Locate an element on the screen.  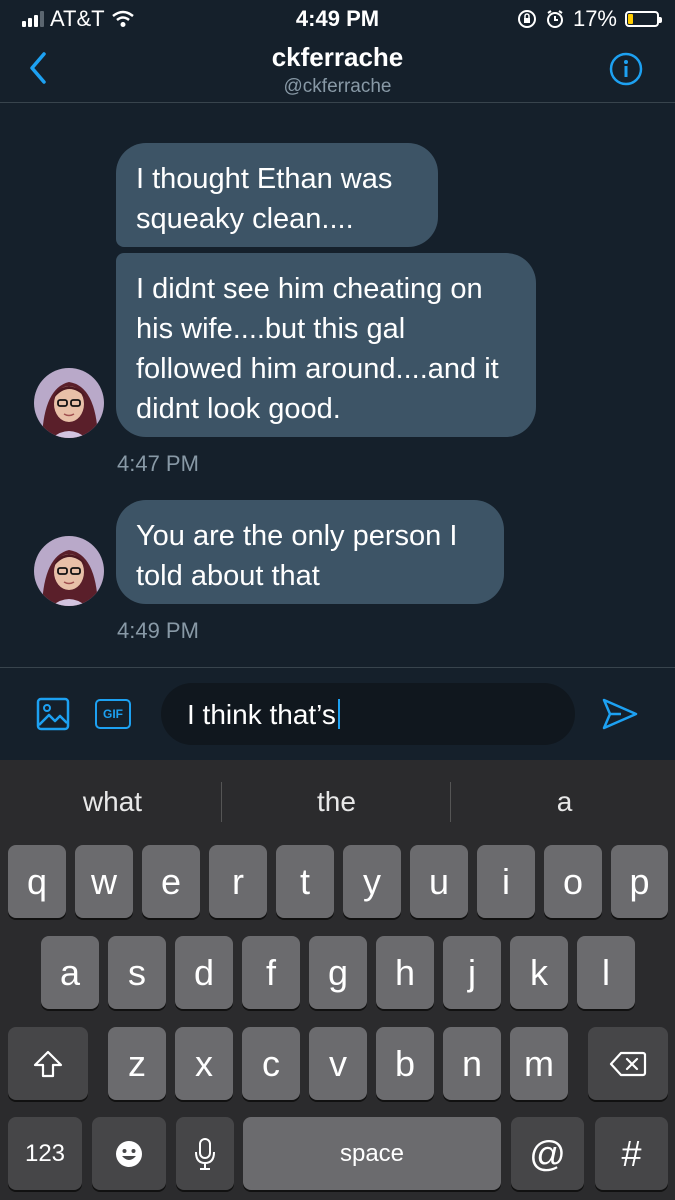
conversation-header: ckferrache @ckferrache is located at coordinates (337, 69).